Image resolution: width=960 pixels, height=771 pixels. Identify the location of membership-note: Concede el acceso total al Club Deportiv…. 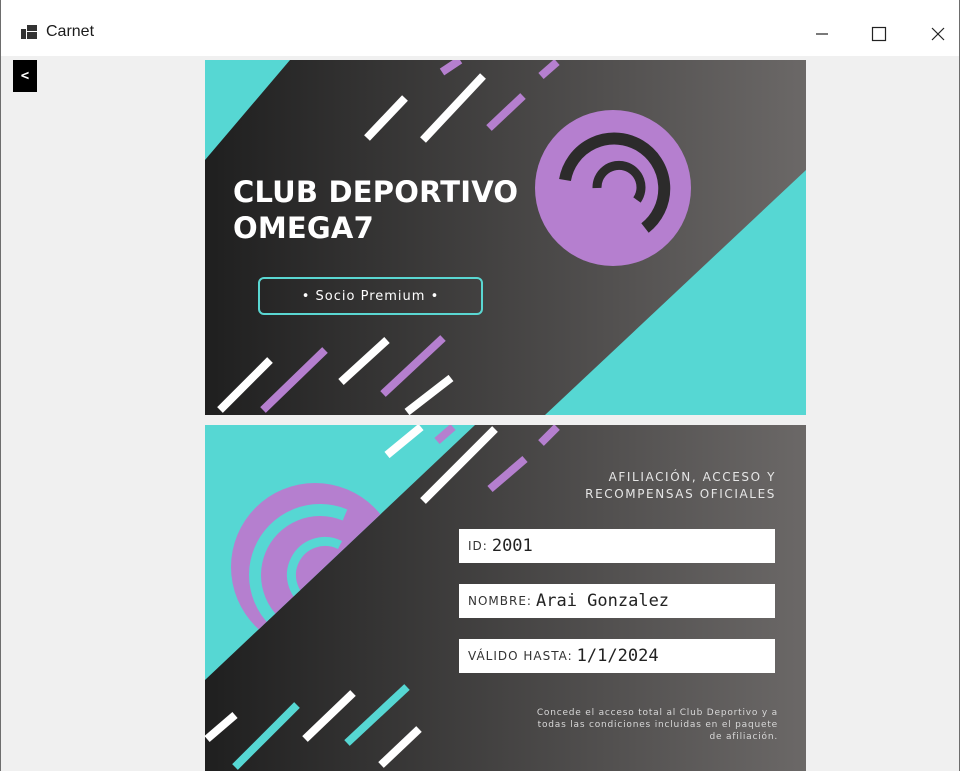
(618, 725).